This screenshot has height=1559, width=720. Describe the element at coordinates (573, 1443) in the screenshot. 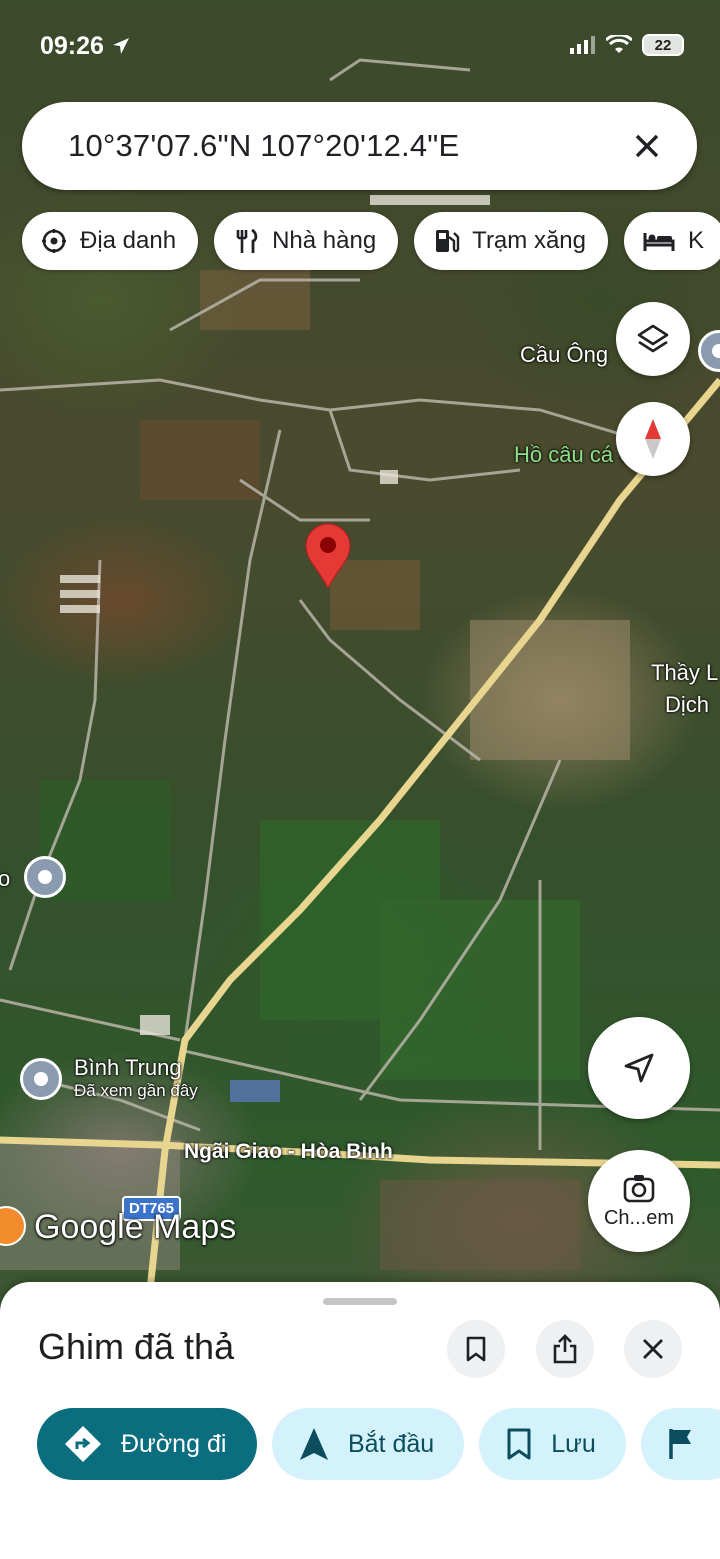

I see `save-label: Lưu` at that location.